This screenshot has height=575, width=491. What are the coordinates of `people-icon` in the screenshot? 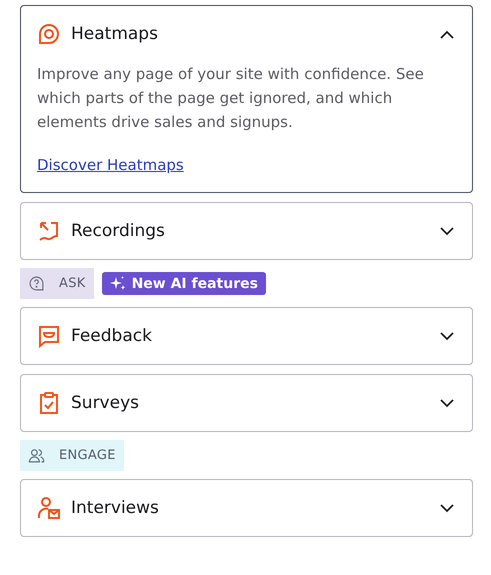 It's located at (36, 455).